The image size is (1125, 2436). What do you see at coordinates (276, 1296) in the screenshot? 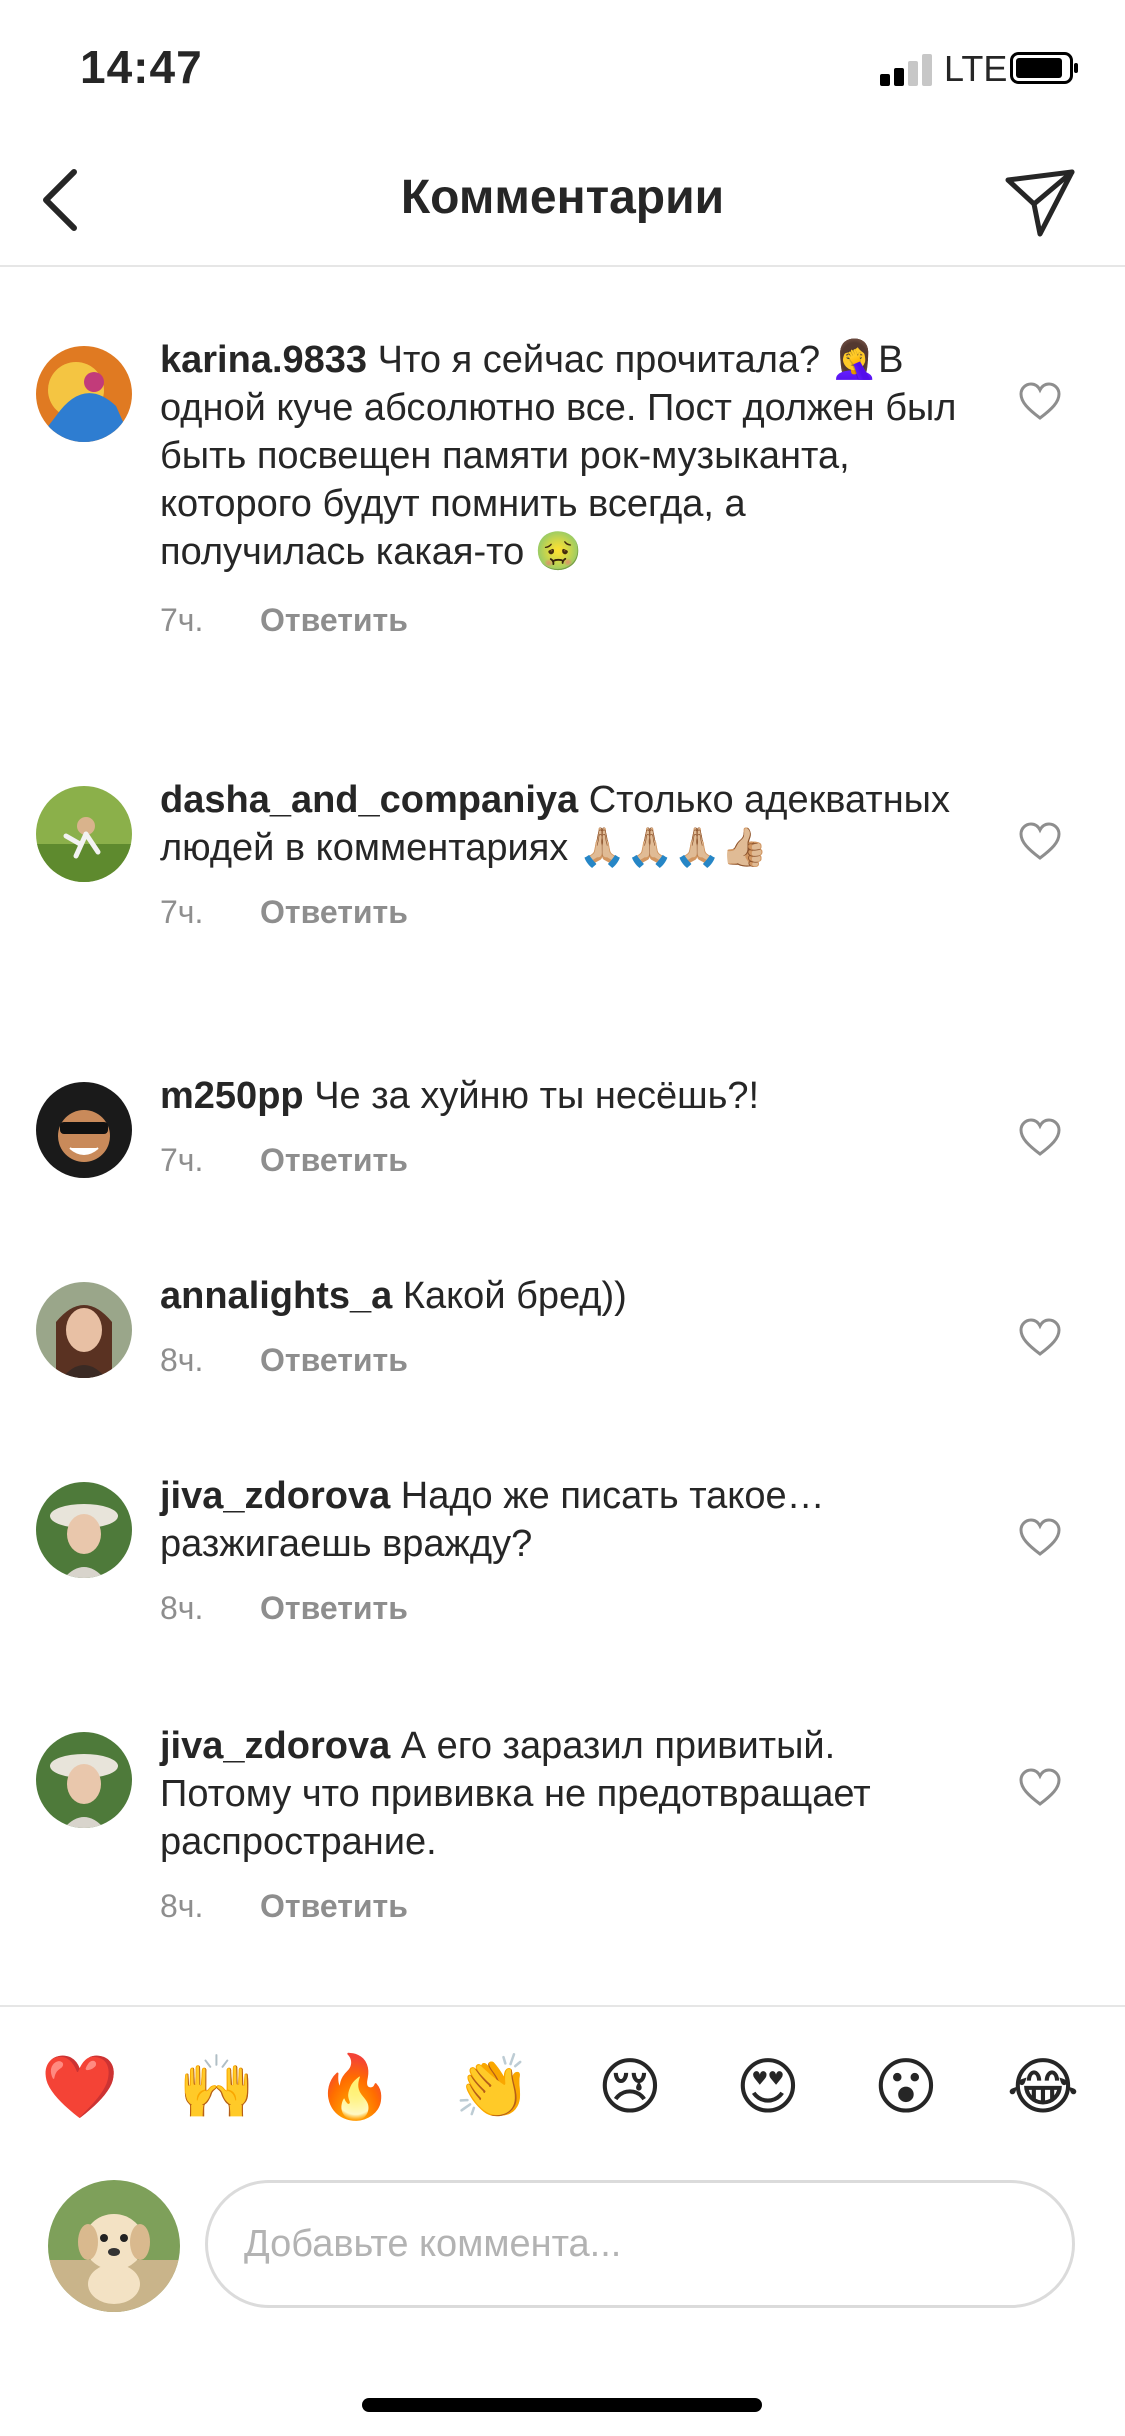
I see `comment-username: annalights_a` at bounding box center [276, 1296].